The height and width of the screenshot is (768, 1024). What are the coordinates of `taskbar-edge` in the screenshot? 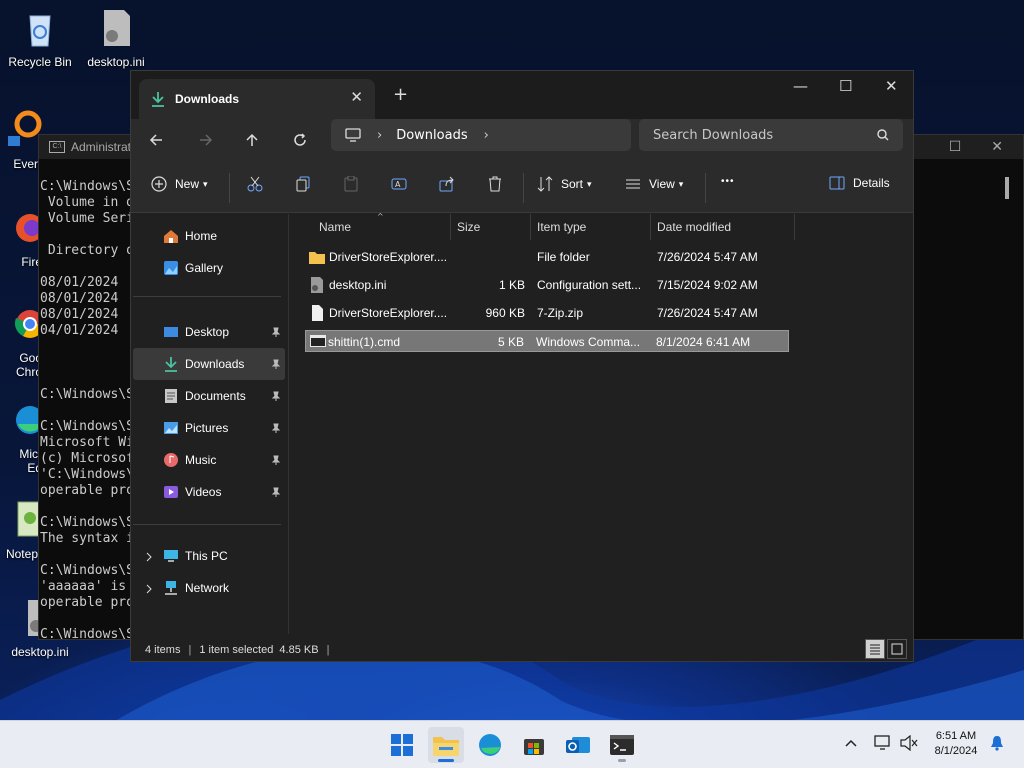 It's located at (490, 745).